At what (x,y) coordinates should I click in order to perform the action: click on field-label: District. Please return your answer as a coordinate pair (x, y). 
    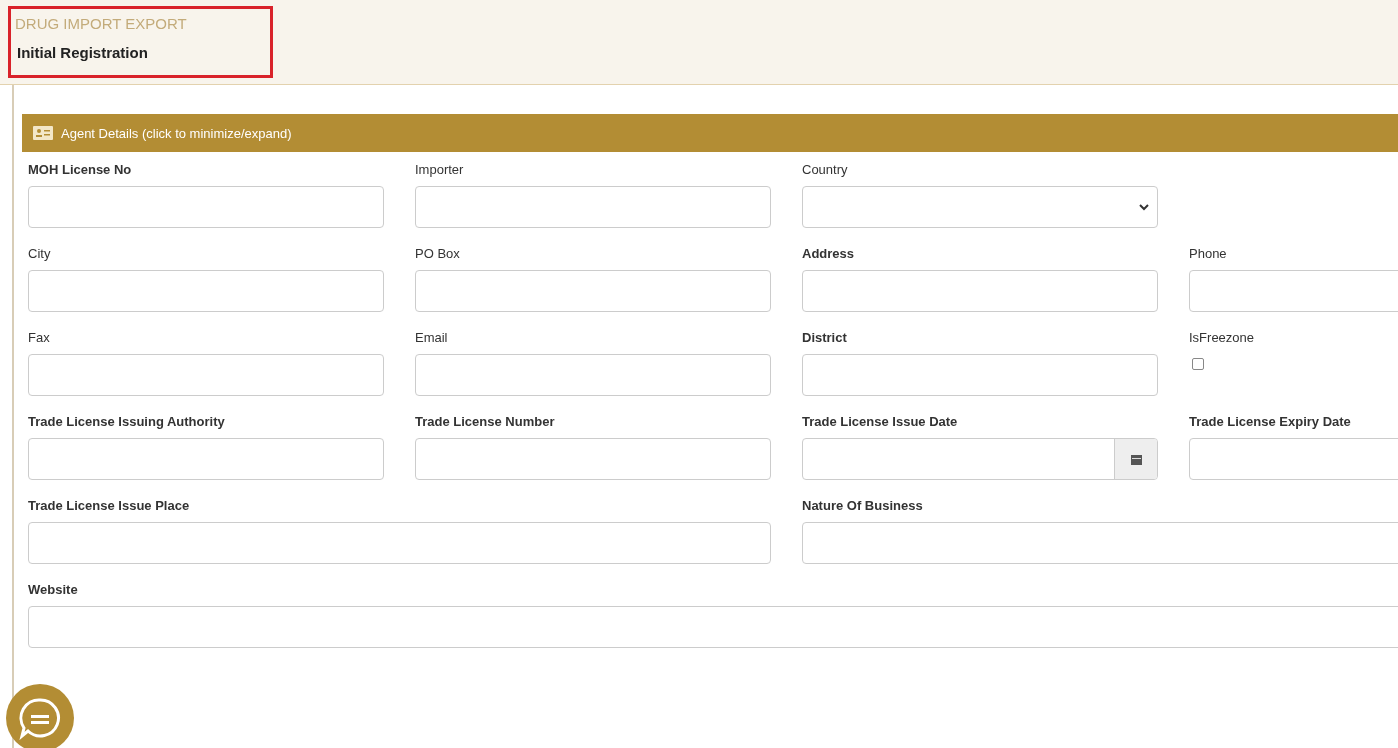
    Looking at the image, I should click on (825, 338).